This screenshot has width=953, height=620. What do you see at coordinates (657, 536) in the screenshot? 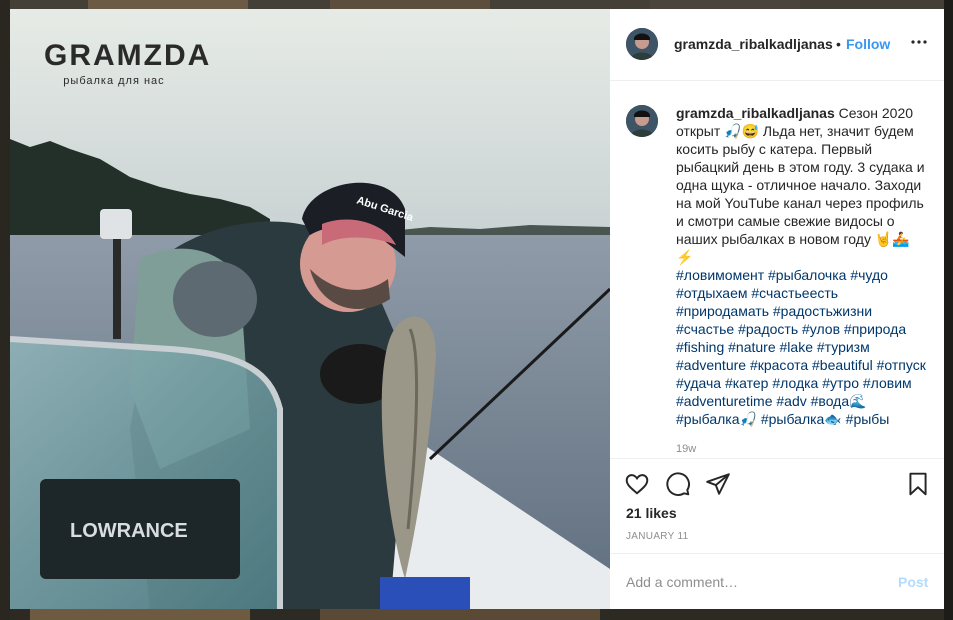
I see `post-date: JANUARY 11` at bounding box center [657, 536].